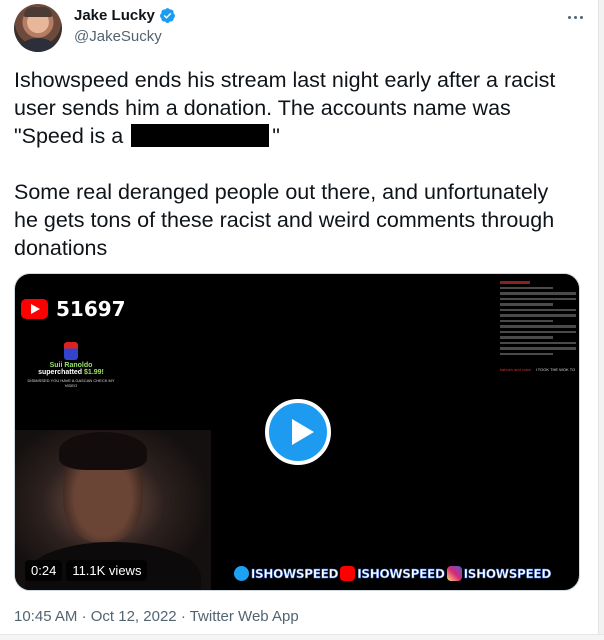  Describe the element at coordinates (134, 616) in the screenshot. I see `tweet-date: Oct 12, 2022` at that location.